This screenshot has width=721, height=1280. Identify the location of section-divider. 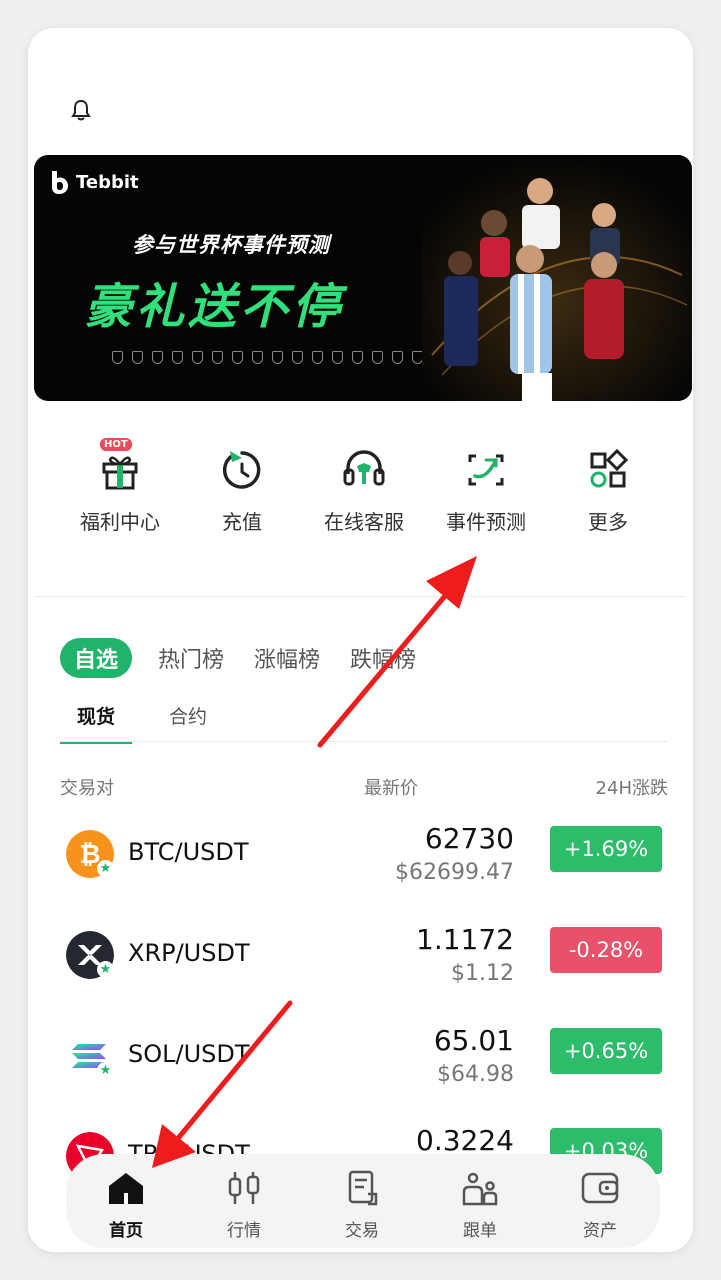
(360, 596).